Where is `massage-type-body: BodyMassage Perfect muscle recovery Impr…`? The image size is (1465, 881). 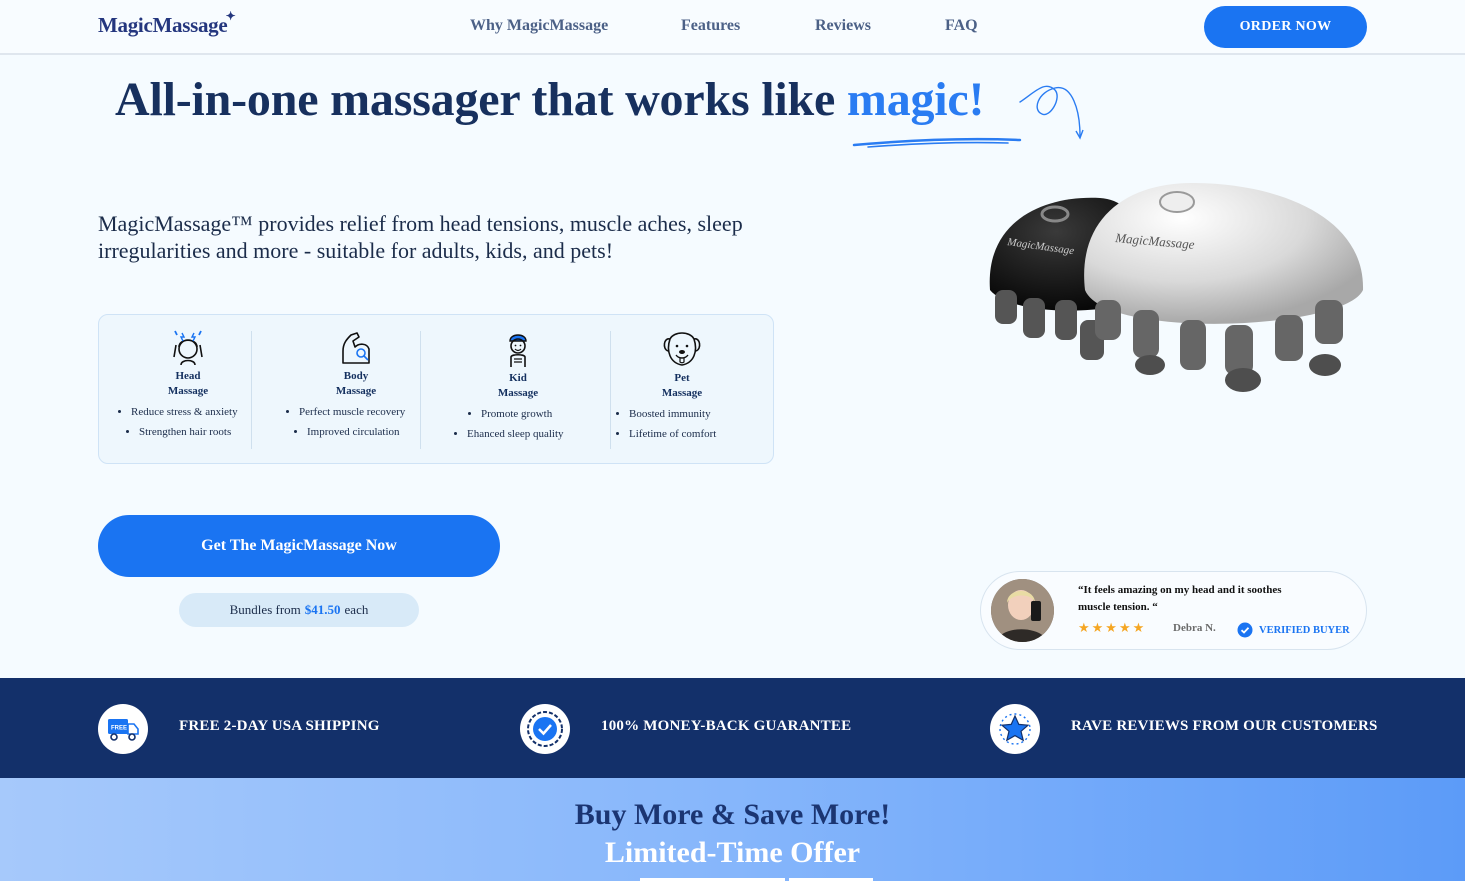 massage-type-body: BodyMassage Perfect muscle recovery Impr… is located at coordinates (356, 385).